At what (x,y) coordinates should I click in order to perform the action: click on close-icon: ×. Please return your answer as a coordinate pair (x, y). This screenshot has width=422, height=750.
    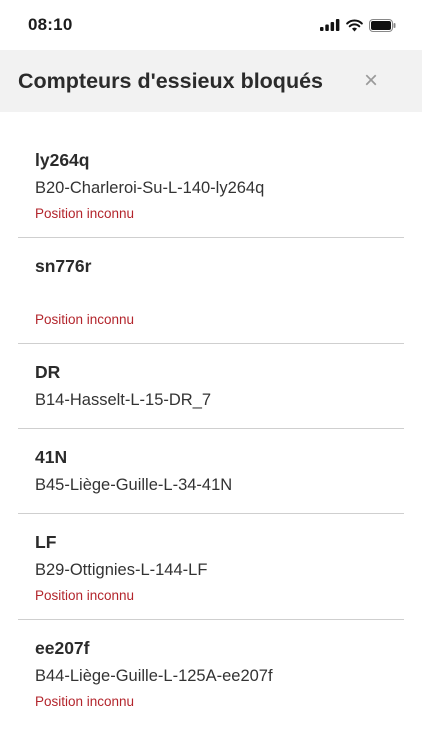
    Looking at the image, I should click on (370, 80).